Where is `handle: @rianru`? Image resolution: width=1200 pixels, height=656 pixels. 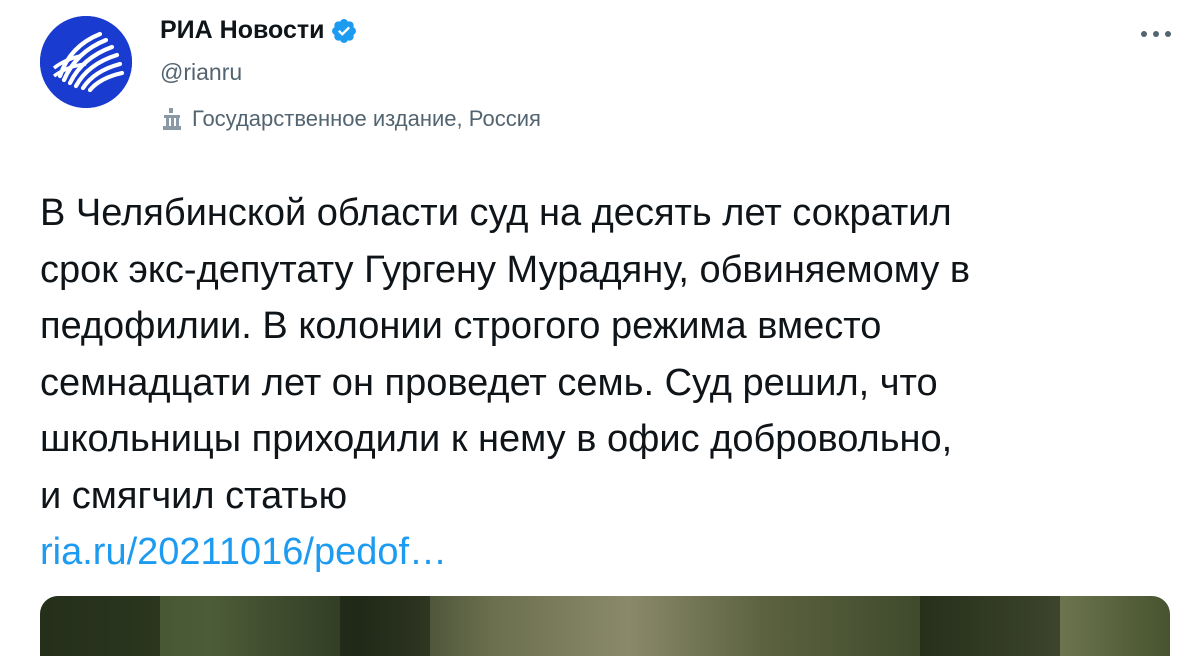
handle: @rianru is located at coordinates (201, 72).